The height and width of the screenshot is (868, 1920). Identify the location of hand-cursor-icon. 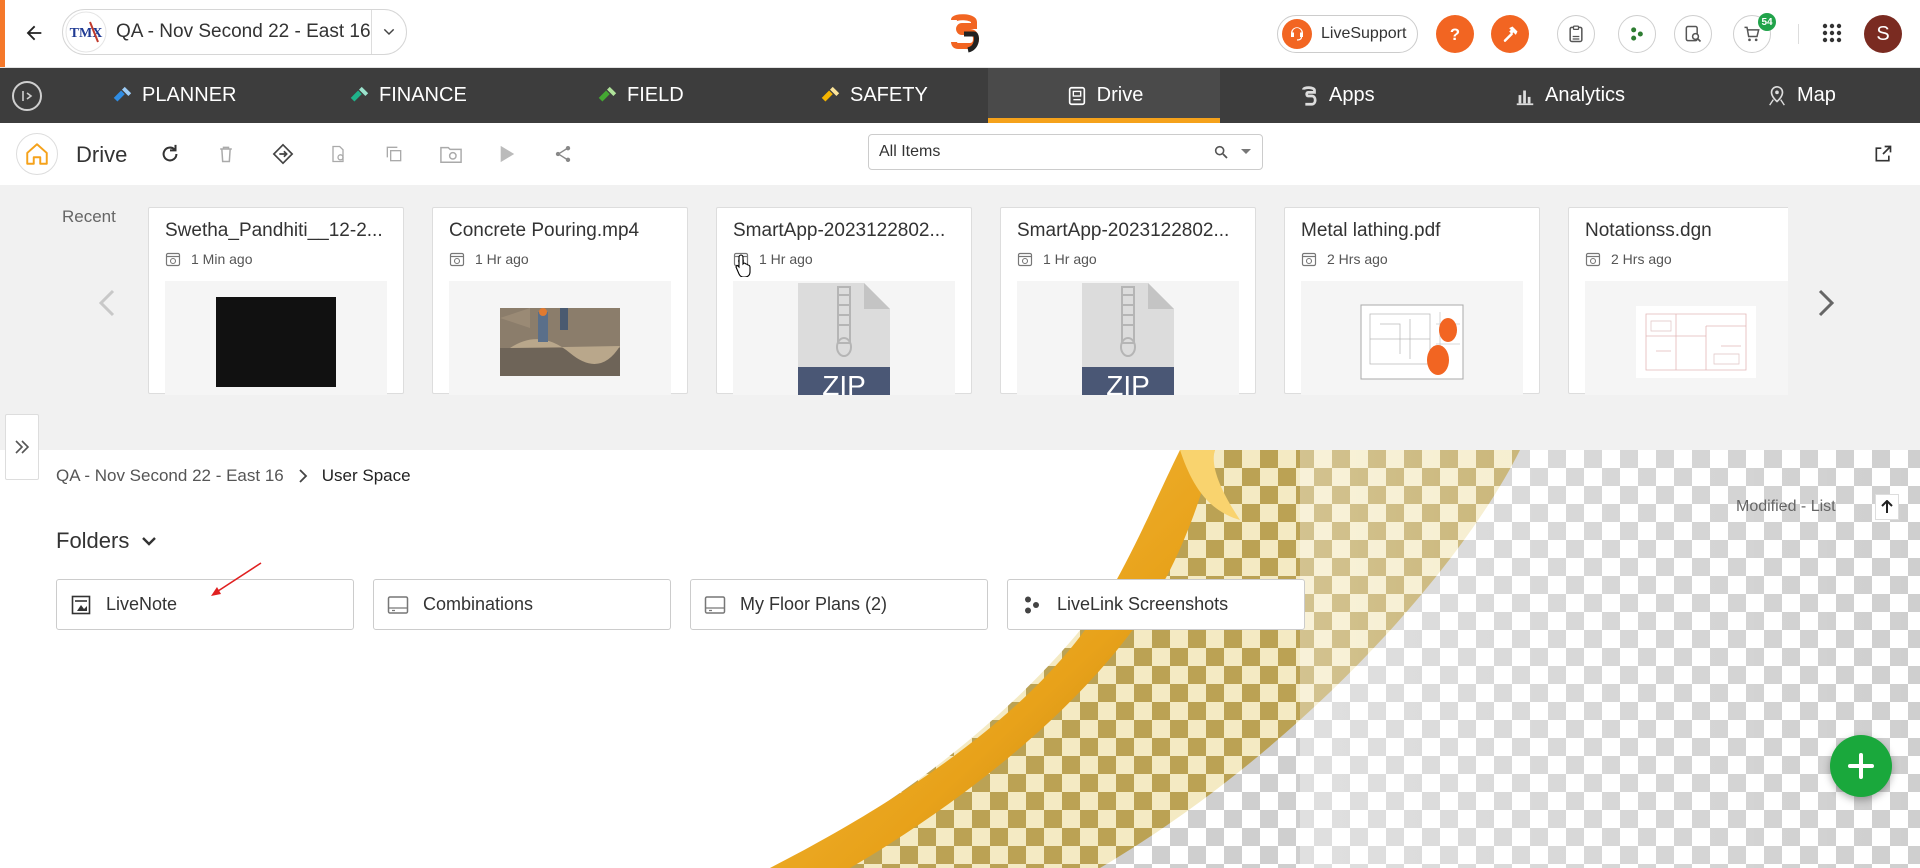
(743, 265).